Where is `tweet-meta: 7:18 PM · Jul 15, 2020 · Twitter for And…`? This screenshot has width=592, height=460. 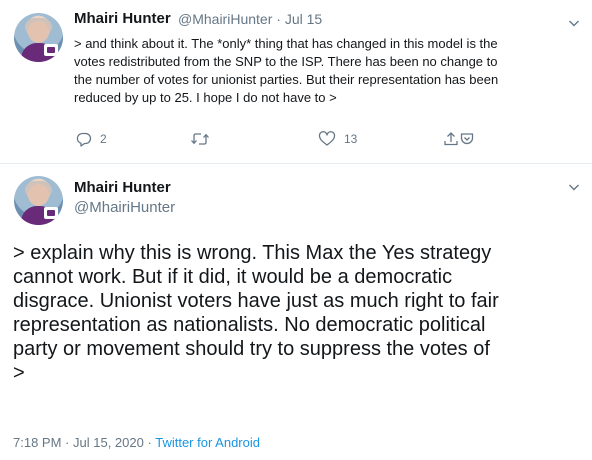
tweet-meta: 7:18 PM · Jul 15, 2020 · Twitter for And… is located at coordinates (136, 442).